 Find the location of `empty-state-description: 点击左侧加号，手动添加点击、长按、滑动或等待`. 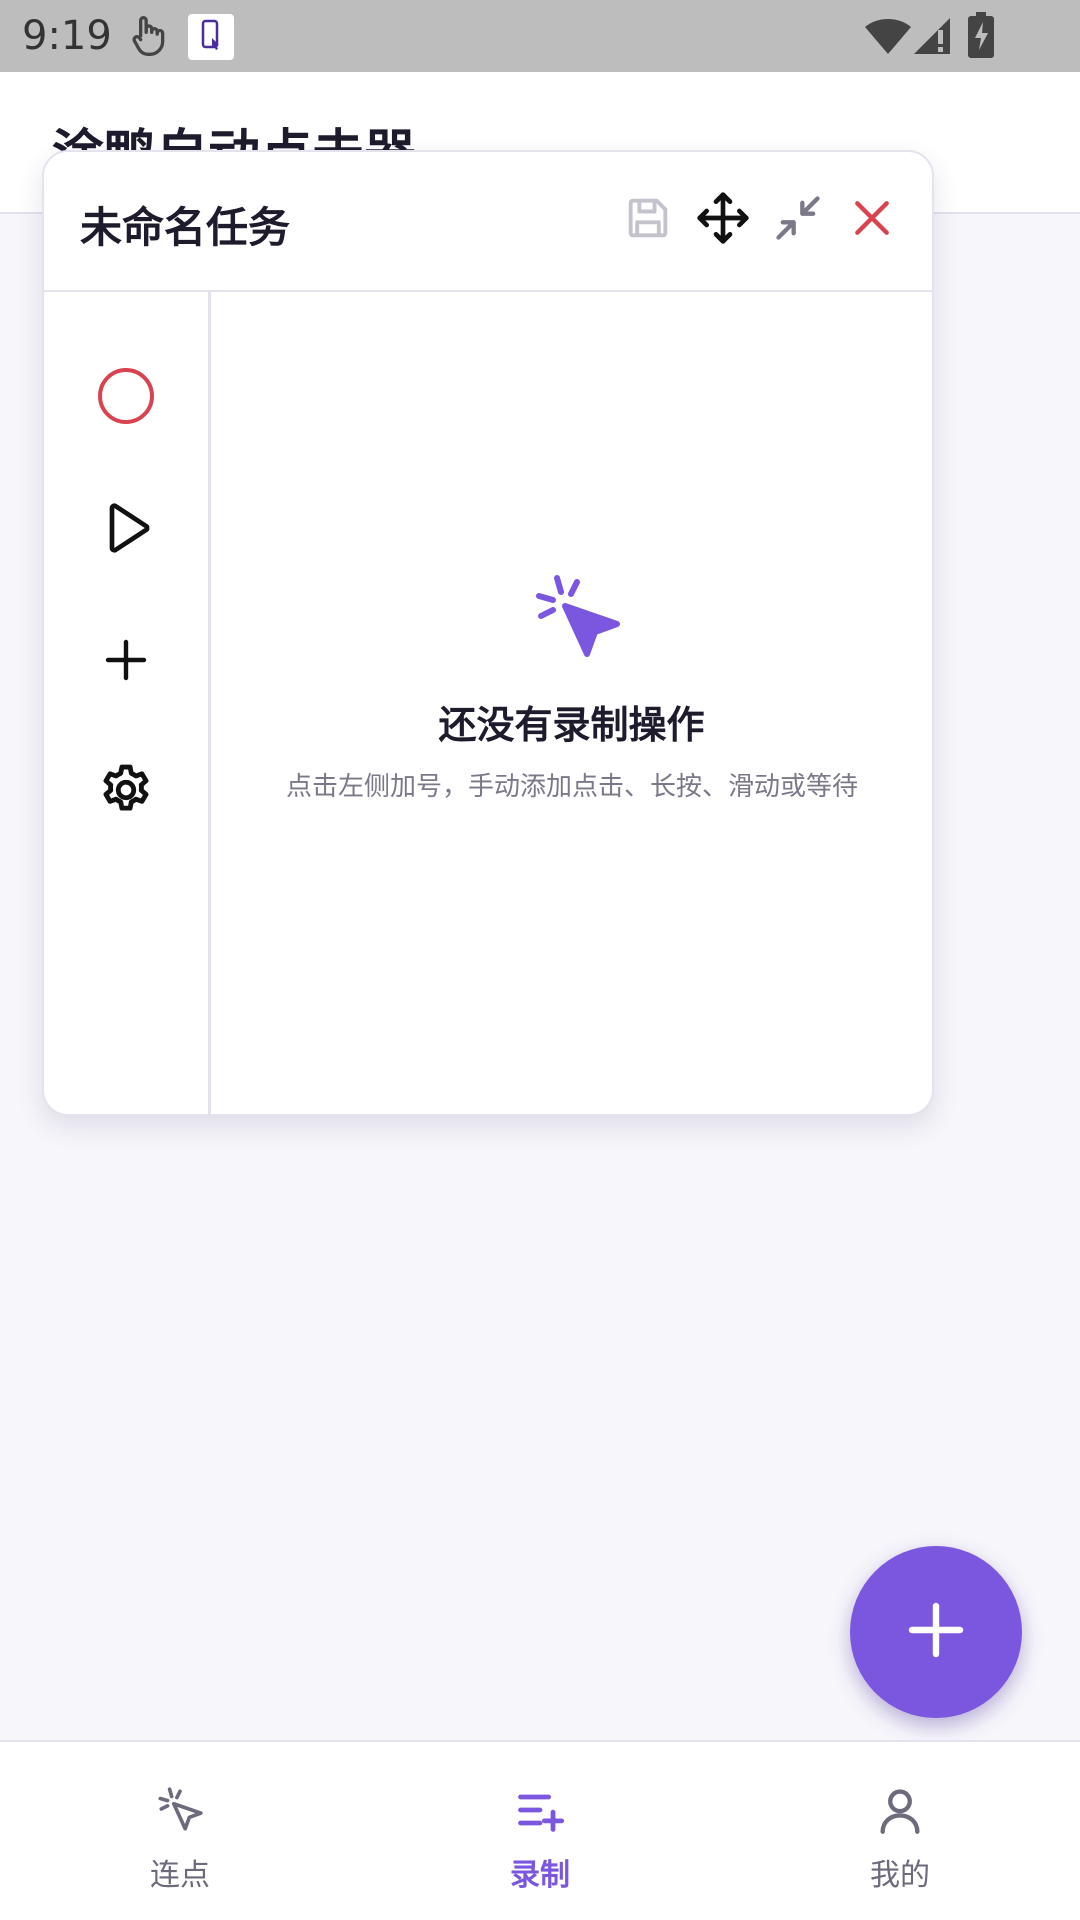

empty-state-description: 点击左侧加号，手动添加点击、长按、滑动或等待 is located at coordinates (571, 787).